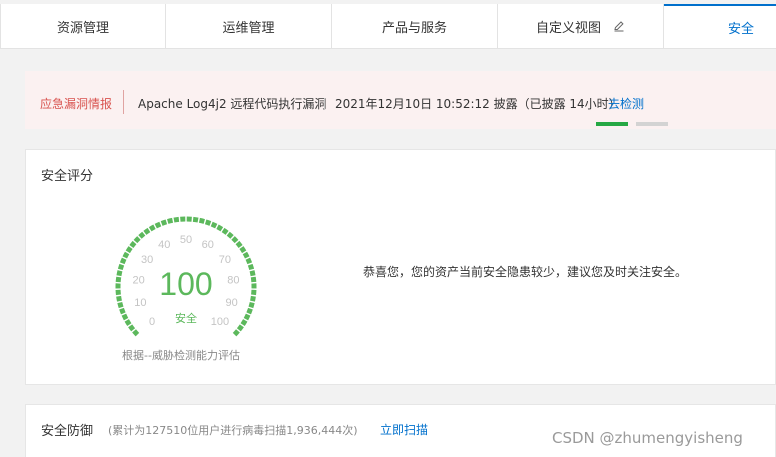 The image size is (776, 457). I want to click on tab-resource-management: 资源管理, so click(83, 26).